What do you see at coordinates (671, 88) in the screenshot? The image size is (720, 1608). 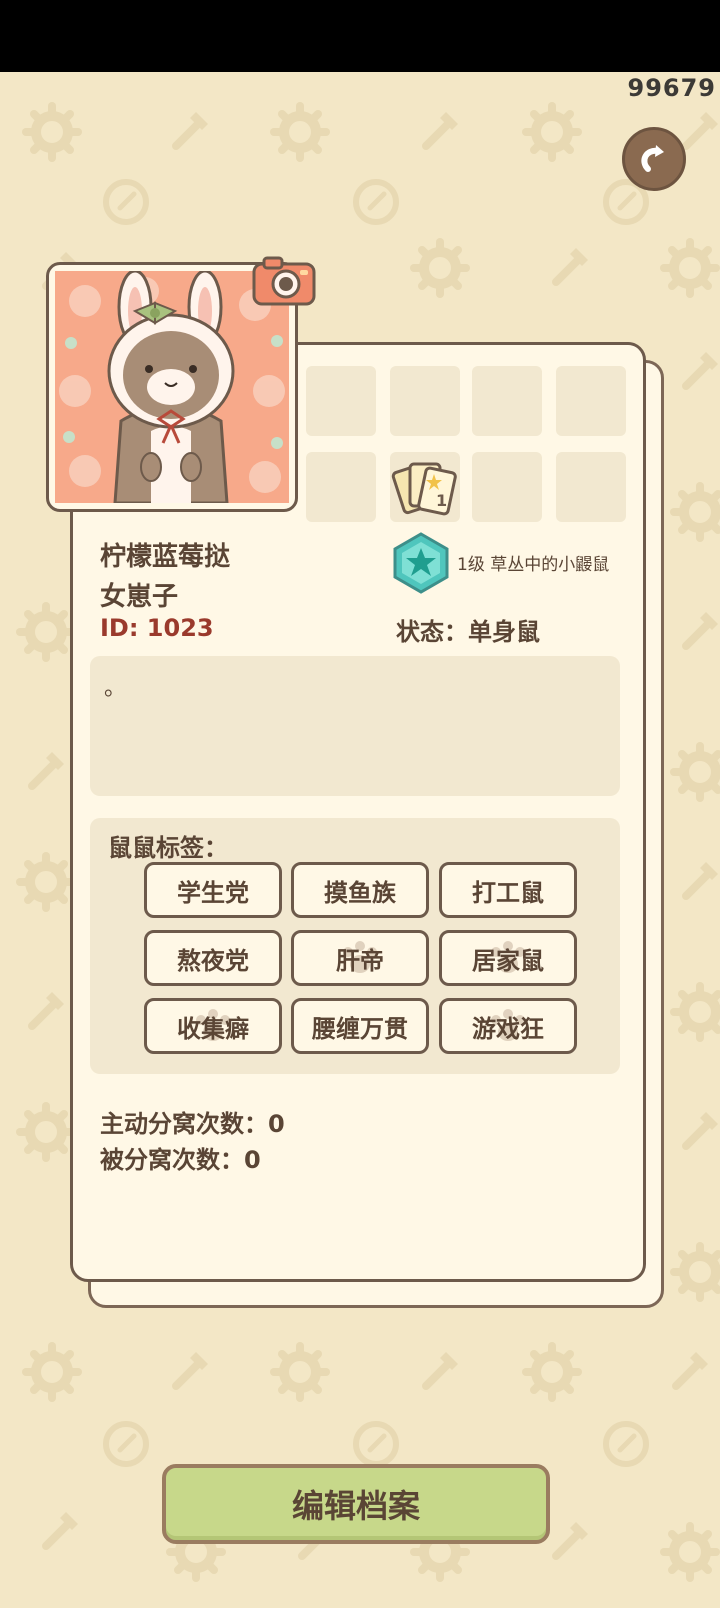 I see `coin-counter: 99679` at bounding box center [671, 88].